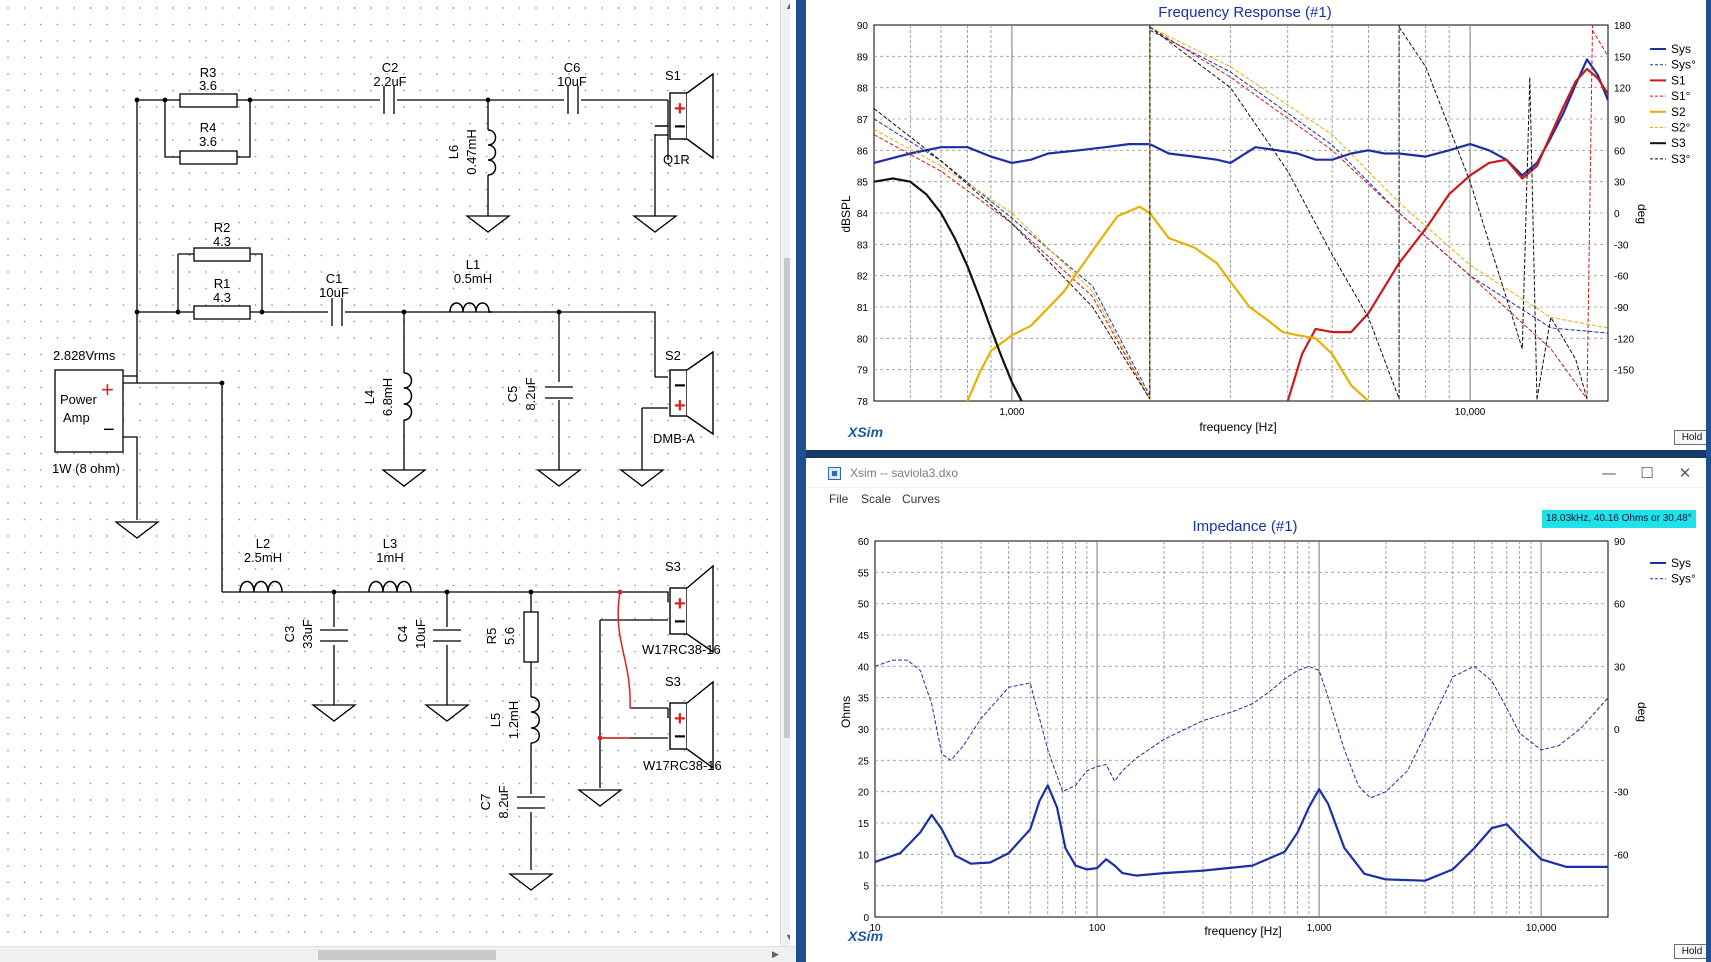 The image size is (1711, 962). I want to click on y-tick-label: 90, so click(863, 26).